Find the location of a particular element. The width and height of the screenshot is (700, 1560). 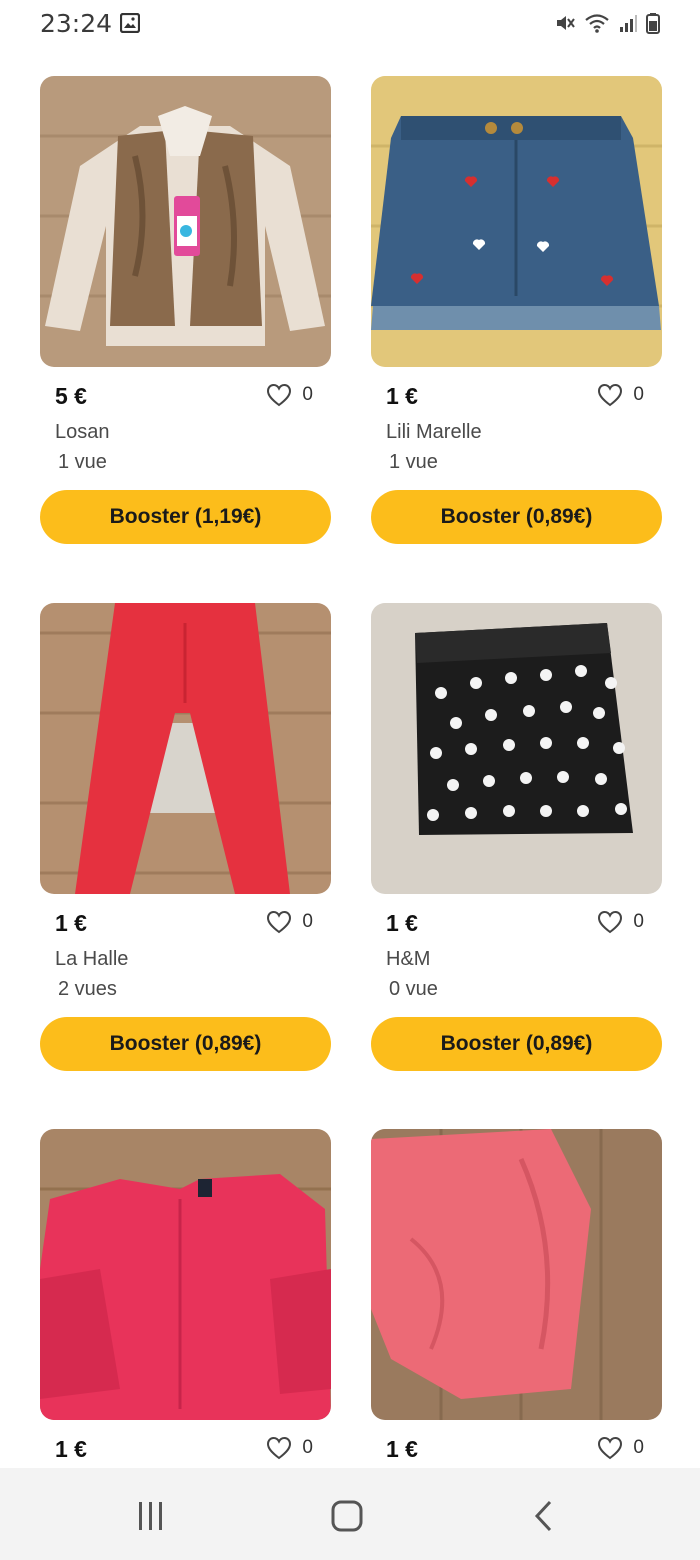

pink-top-photo is located at coordinates (516, 1274).